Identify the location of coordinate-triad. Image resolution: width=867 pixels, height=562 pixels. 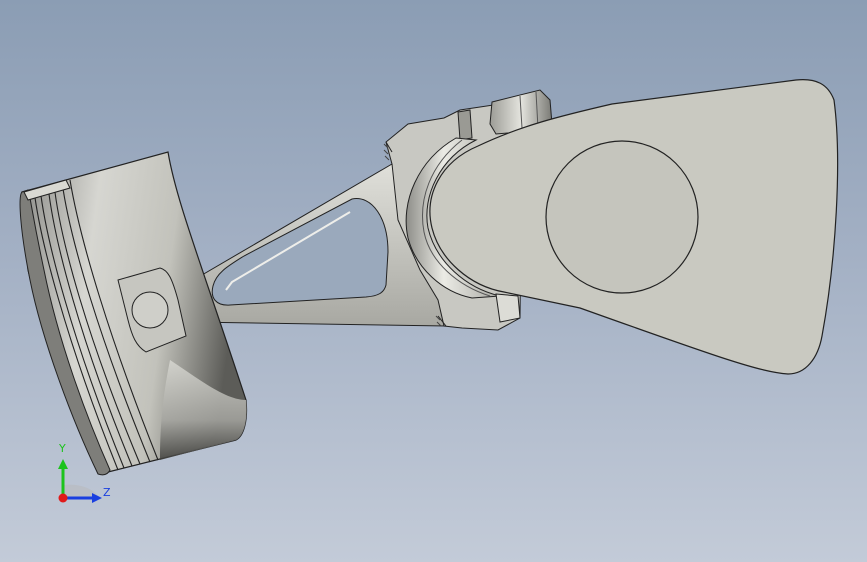
(80, 481).